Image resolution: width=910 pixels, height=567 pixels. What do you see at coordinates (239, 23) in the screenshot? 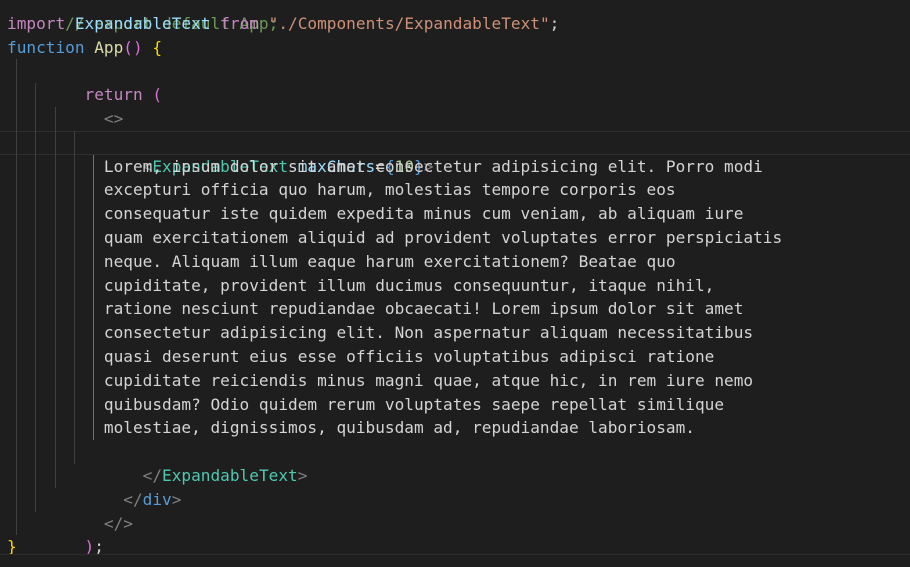
I see `from-keyword: from` at bounding box center [239, 23].